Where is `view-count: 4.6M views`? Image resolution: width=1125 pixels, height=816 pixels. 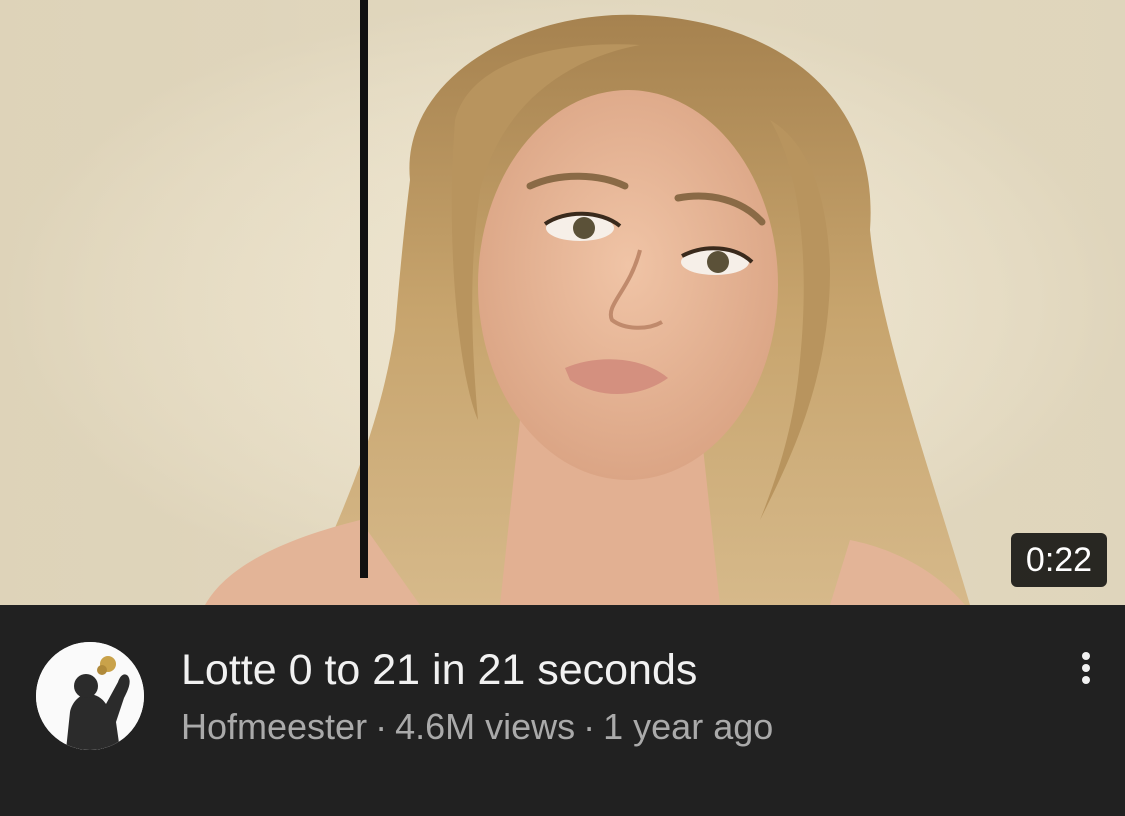 view-count: 4.6M views is located at coordinates (485, 726).